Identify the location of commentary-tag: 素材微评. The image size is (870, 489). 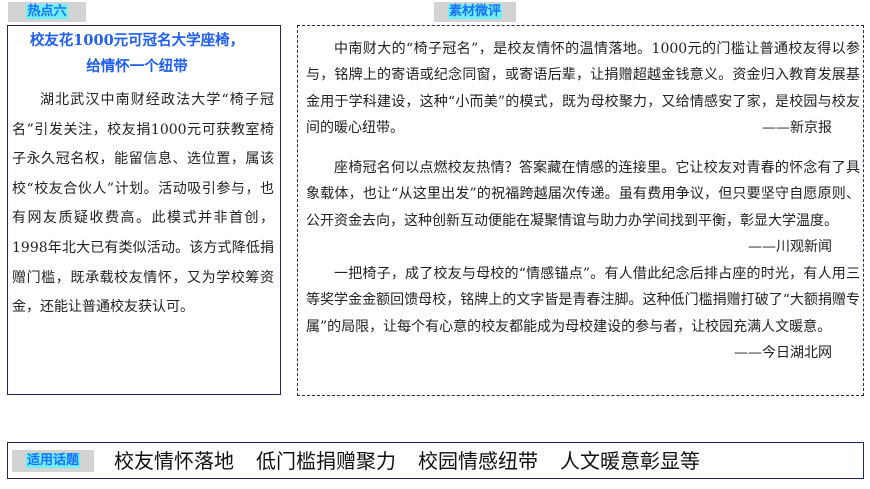
(475, 12).